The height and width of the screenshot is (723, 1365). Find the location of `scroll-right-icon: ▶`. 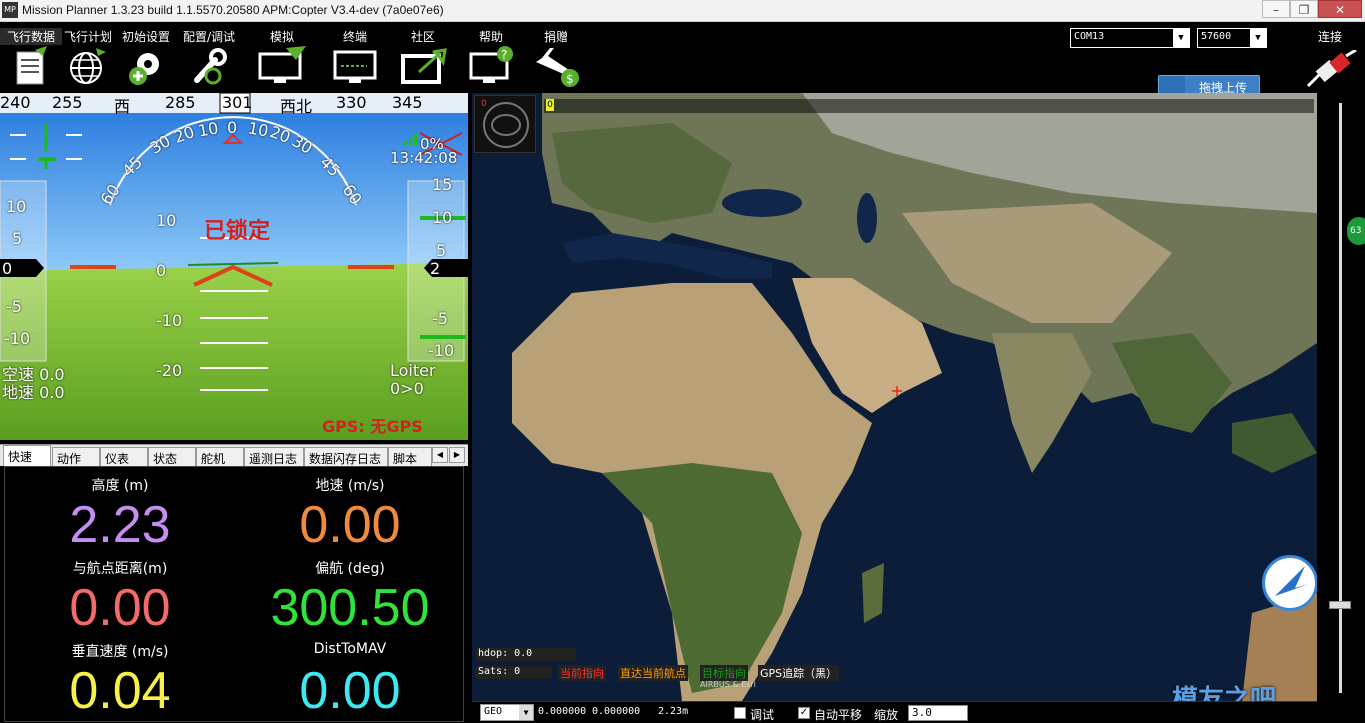

scroll-right-icon: ▶ is located at coordinates (457, 455).